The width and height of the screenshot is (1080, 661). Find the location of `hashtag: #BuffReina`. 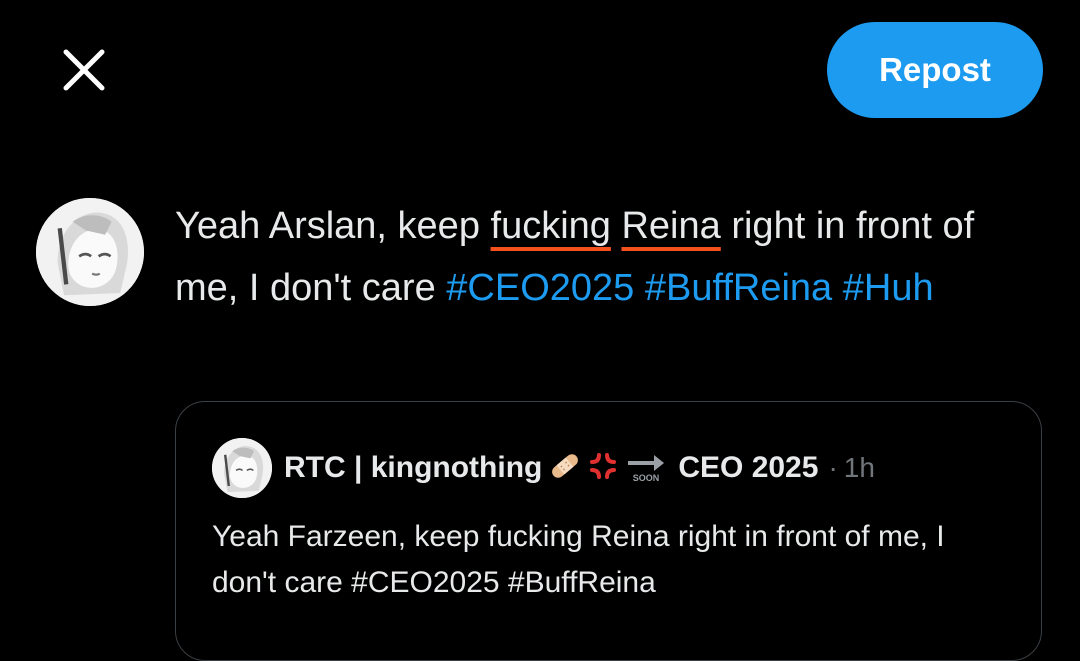

hashtag: #BuffReina is located at coordinates (738, 288).